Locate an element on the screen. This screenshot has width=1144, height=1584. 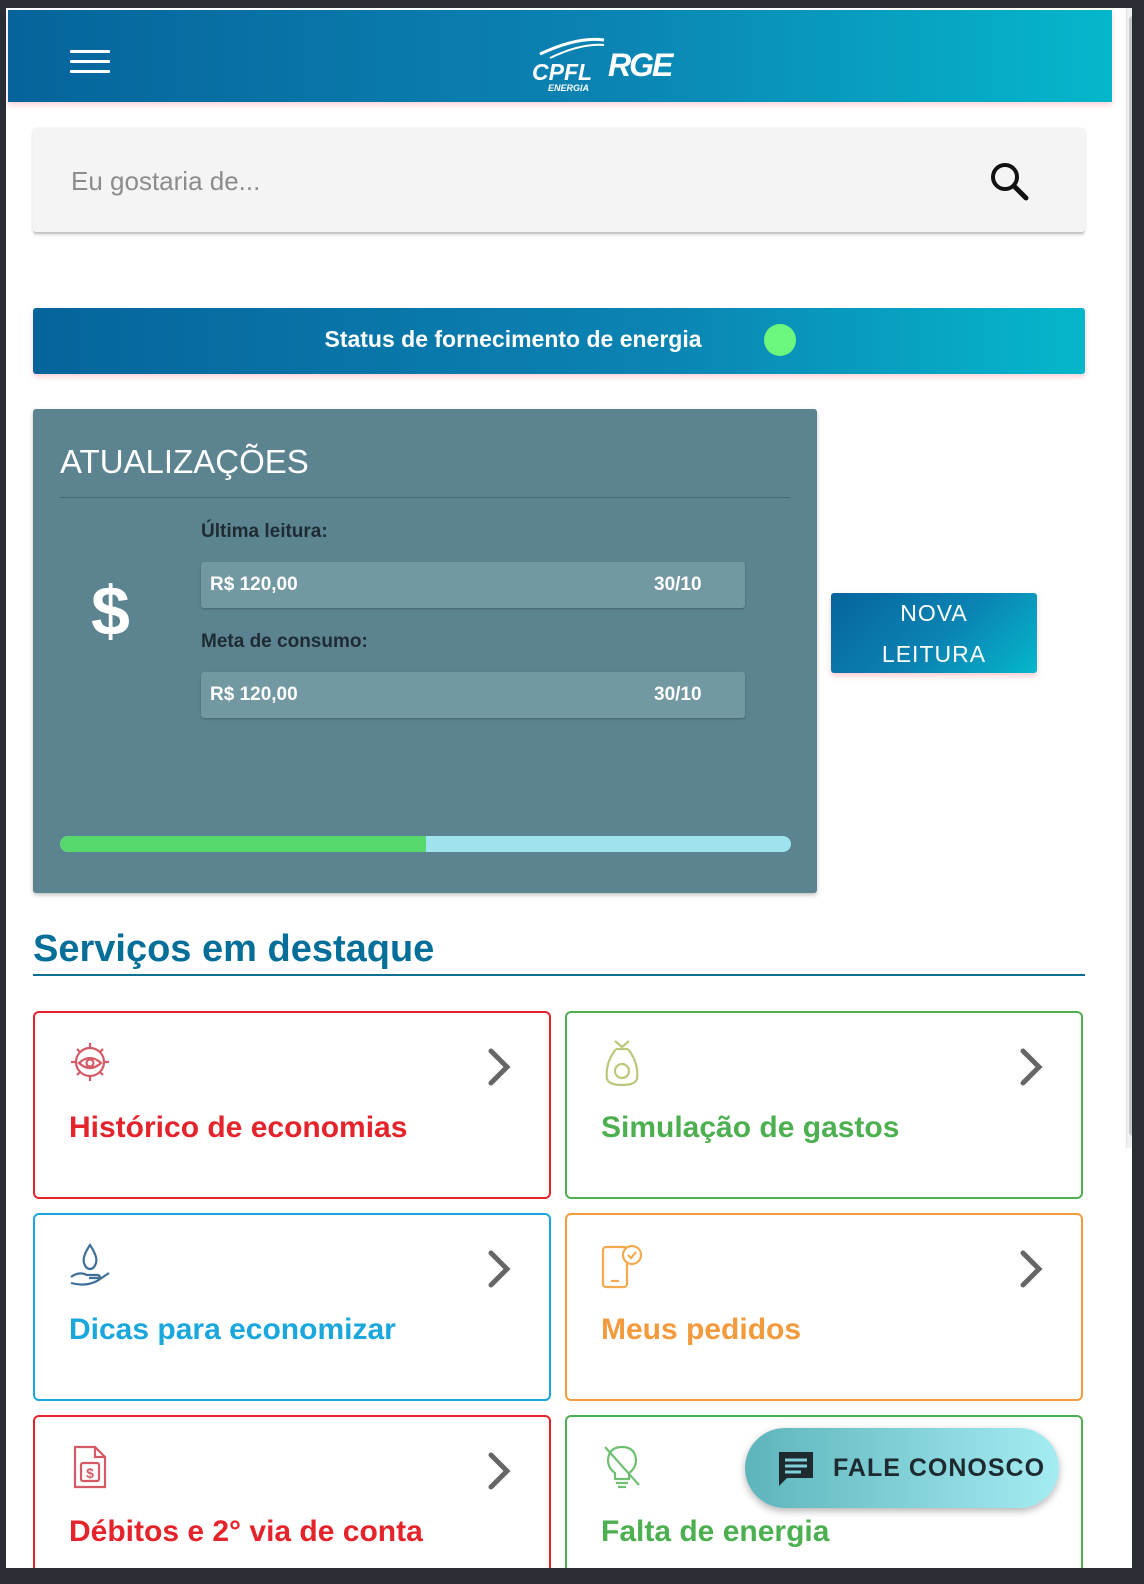
eye-gear-icon is located at coordinates (90, 1062).